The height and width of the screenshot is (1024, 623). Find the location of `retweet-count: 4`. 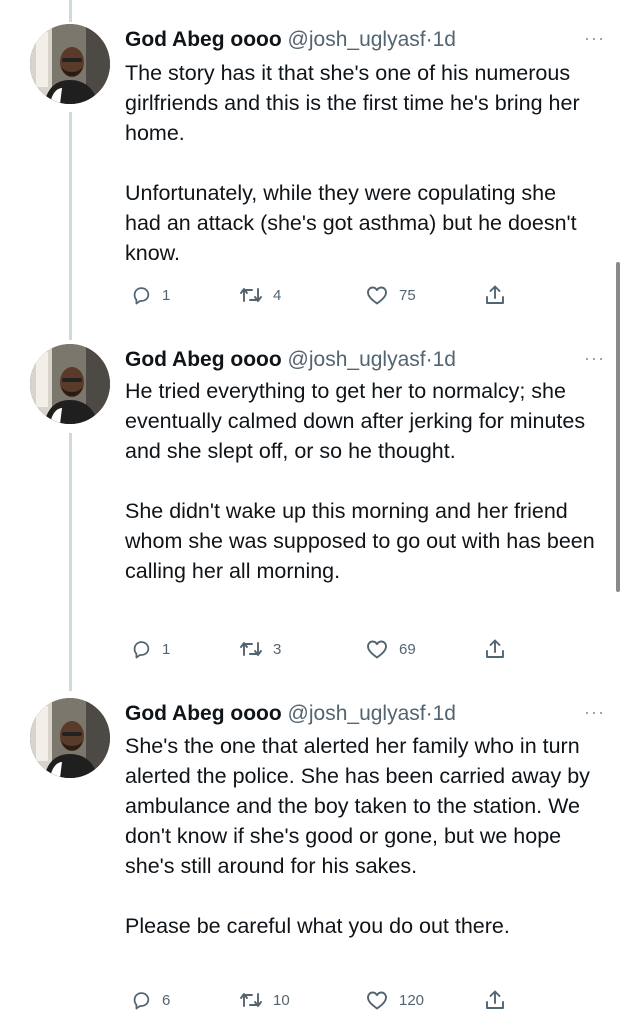

retweet-count: 4 is located at coordinates (277, 295).